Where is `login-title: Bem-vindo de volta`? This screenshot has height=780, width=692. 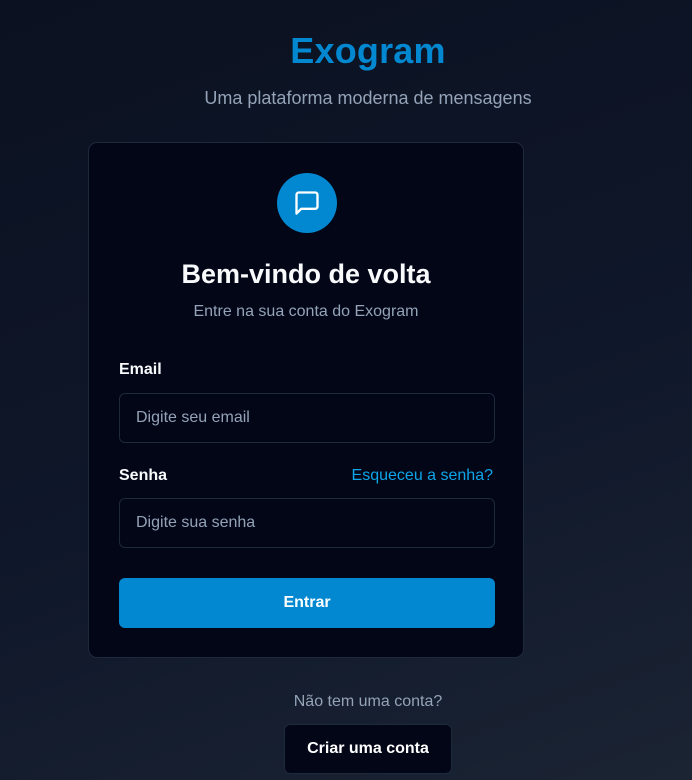
login-title: Bem-vindo de volta is located at coordinates (306, 274).